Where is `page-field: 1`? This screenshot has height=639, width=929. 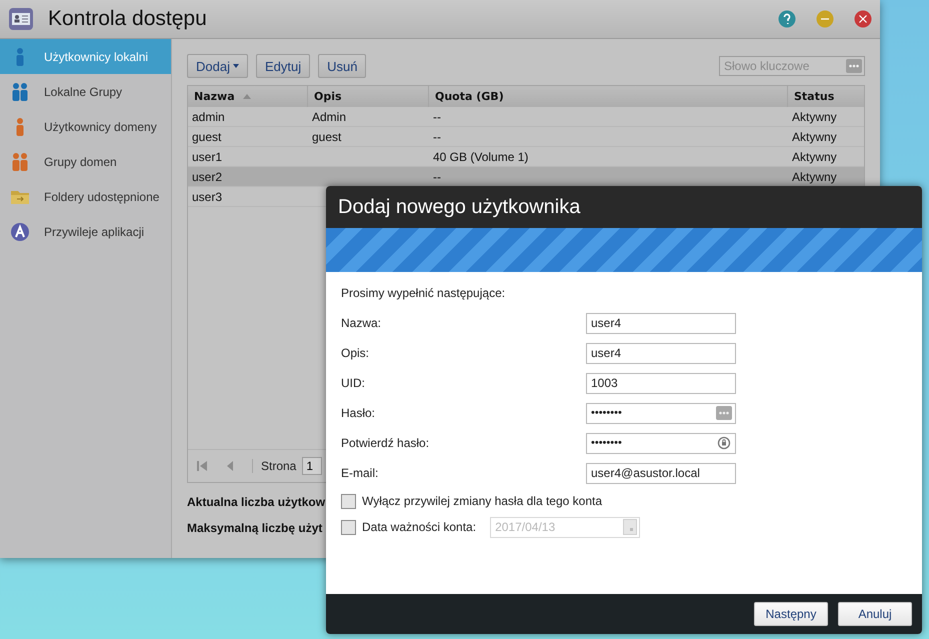
page-field: 1 is located at coordinates (312, 466).